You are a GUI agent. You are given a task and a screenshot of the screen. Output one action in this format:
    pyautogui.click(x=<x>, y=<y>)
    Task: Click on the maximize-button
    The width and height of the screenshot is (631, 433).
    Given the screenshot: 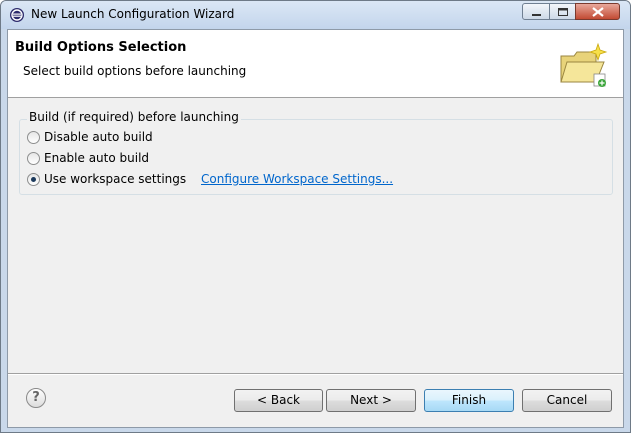 What is the action you would take?
    pyautogui.click(x=562, y=11)
    